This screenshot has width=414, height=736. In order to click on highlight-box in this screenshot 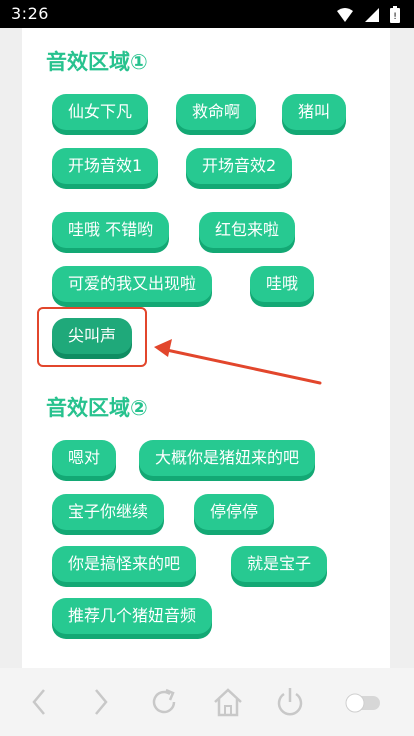, I will do `click(92, 337)`.